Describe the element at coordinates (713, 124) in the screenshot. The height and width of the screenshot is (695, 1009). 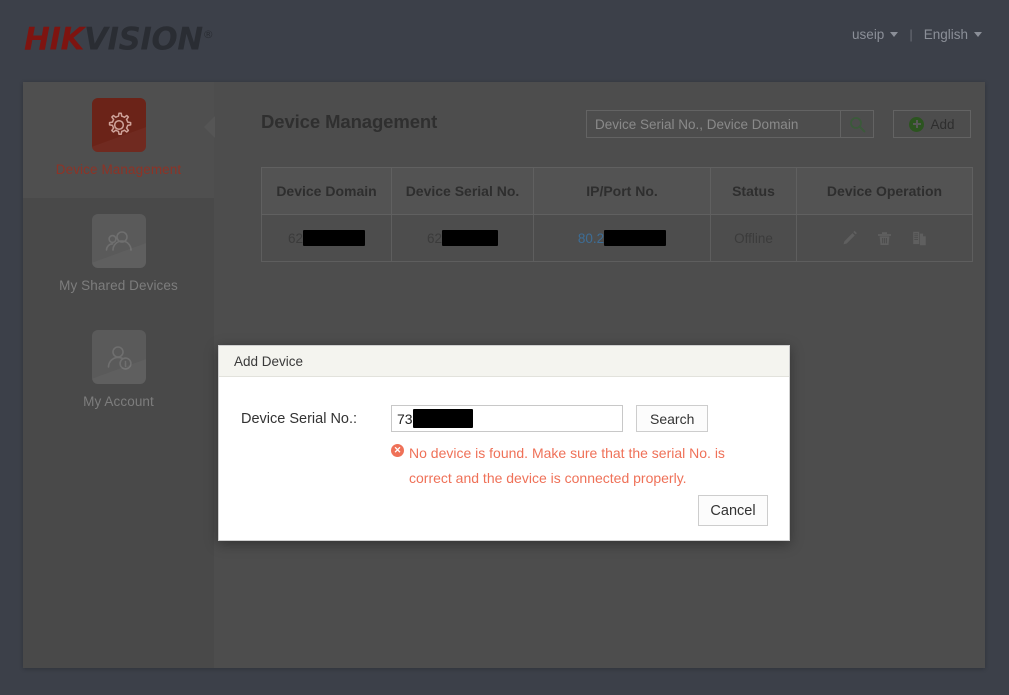
I see `search-input` at that location.